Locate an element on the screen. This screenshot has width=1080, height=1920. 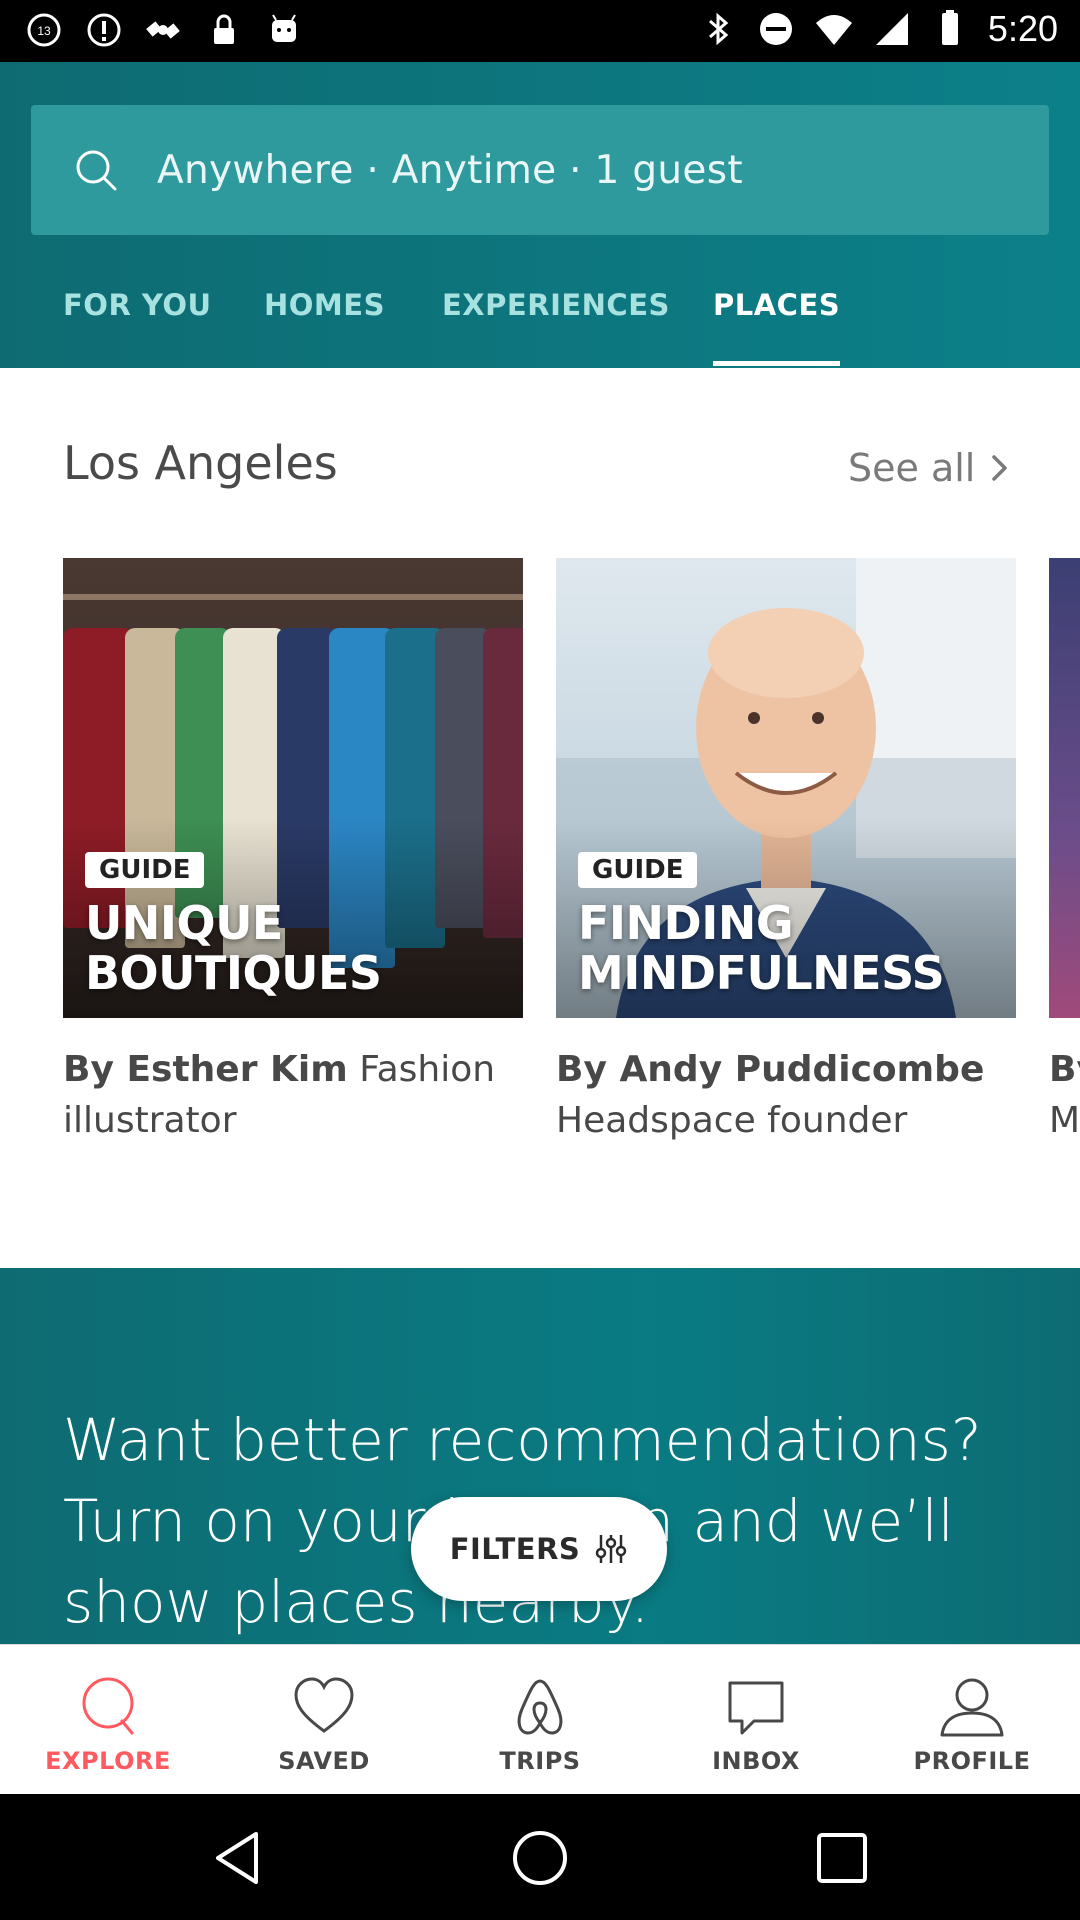
nav-label: TRIPS is located at coordinates (540, 1761).